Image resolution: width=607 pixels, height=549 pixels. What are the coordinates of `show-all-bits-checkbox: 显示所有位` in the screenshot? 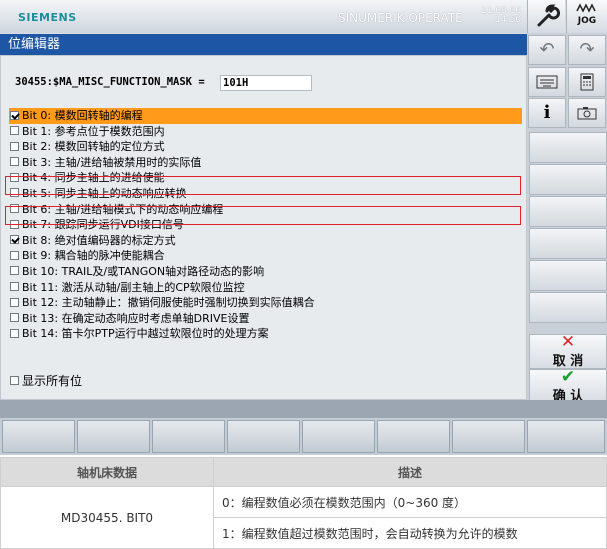 It's located at (45, 380).